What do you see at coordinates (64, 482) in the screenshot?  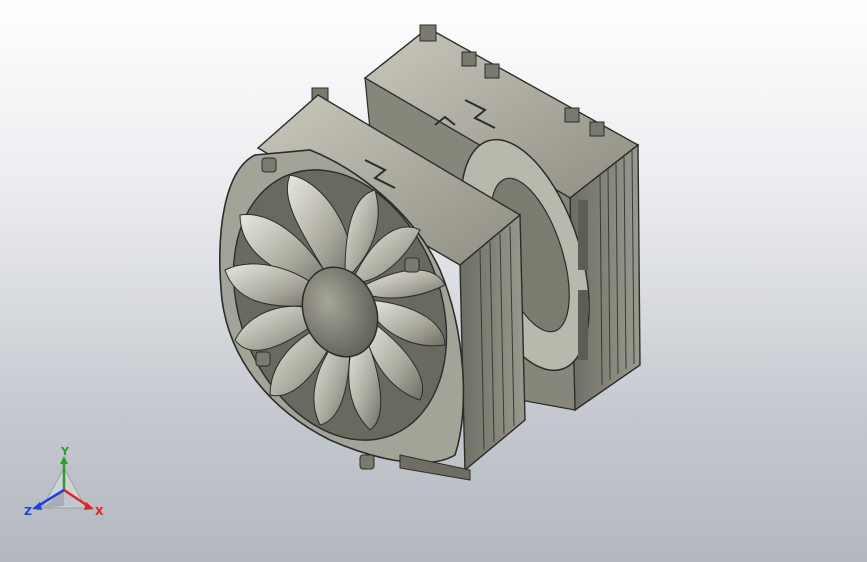 I see `axis-triad-icon: Y X Z` at bounding box center [64, 482].